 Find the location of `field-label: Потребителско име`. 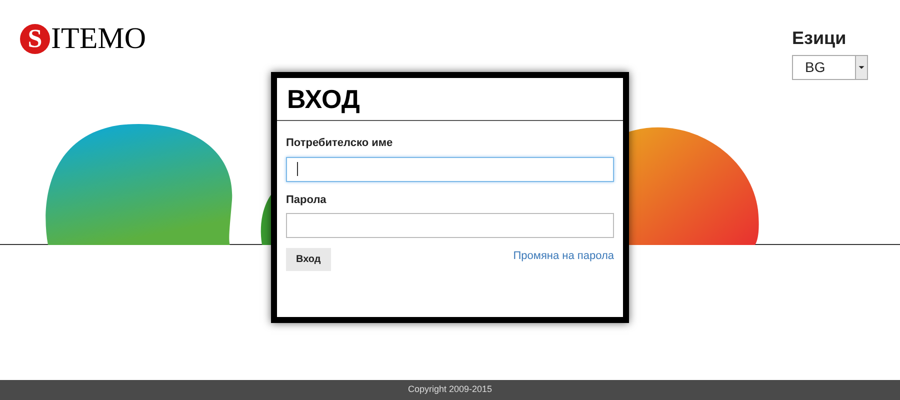

field-label: Потребителско име is located at coordinates (340, 143).